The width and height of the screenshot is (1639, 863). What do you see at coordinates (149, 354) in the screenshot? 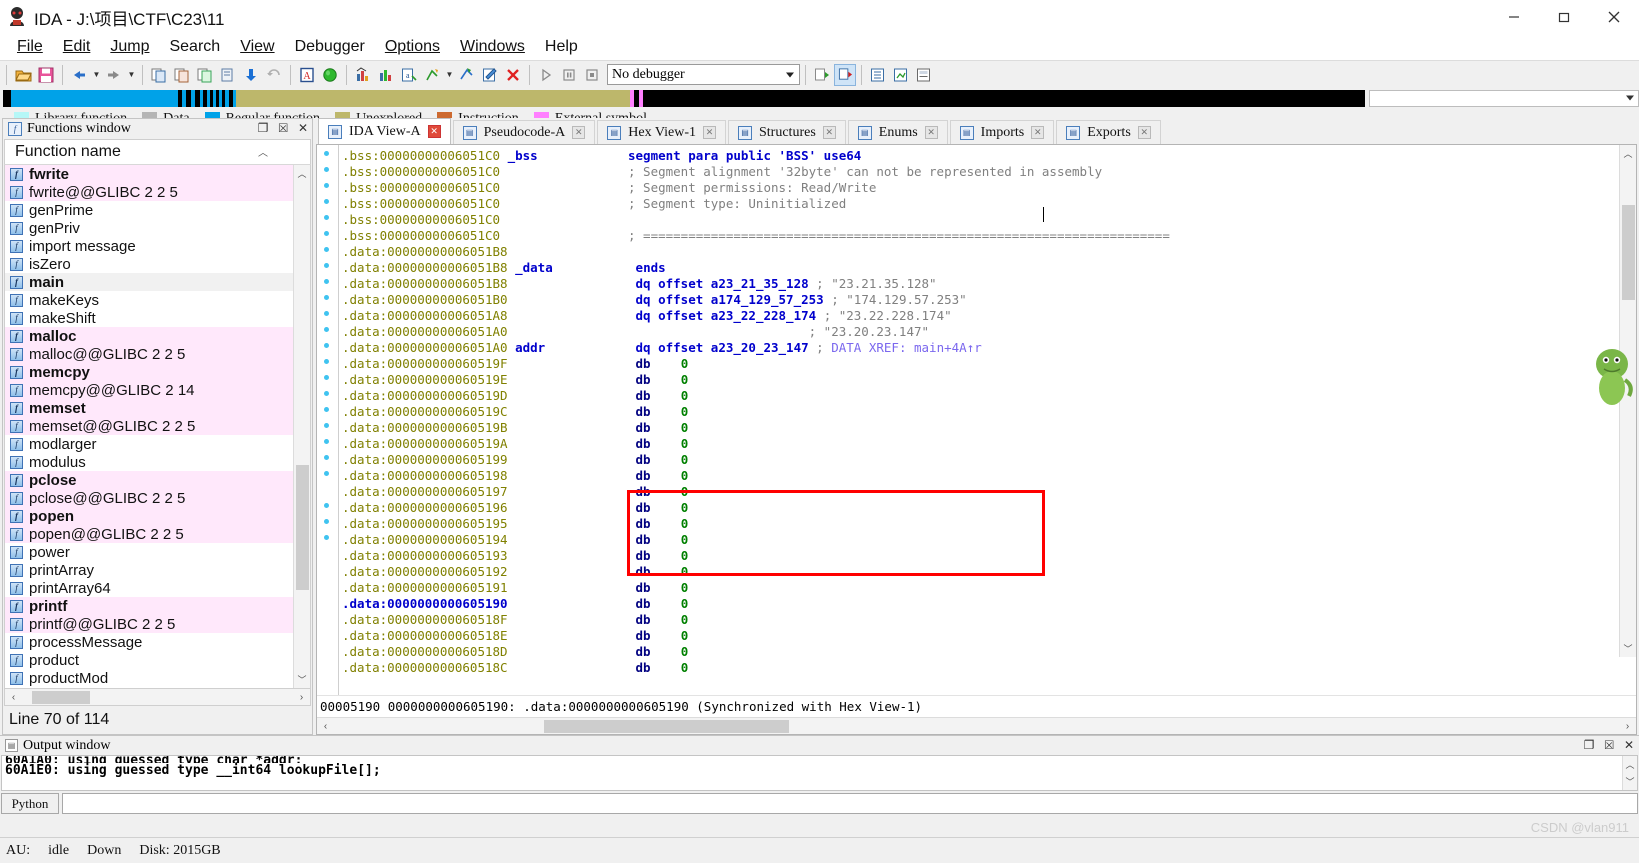
I see `function-list-item: f malloc@@GLIBC 2 2 5` at bounding box center [149, 354].